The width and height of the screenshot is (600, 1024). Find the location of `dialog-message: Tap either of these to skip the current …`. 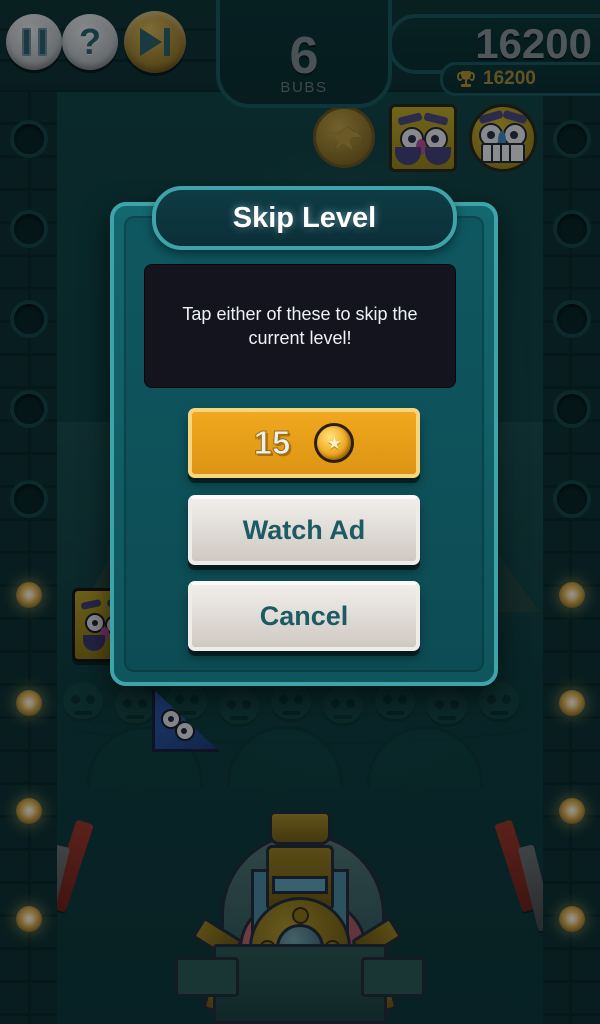

dialog-message: Tap either of these to skip the current … is located at coordinates (300, 325).